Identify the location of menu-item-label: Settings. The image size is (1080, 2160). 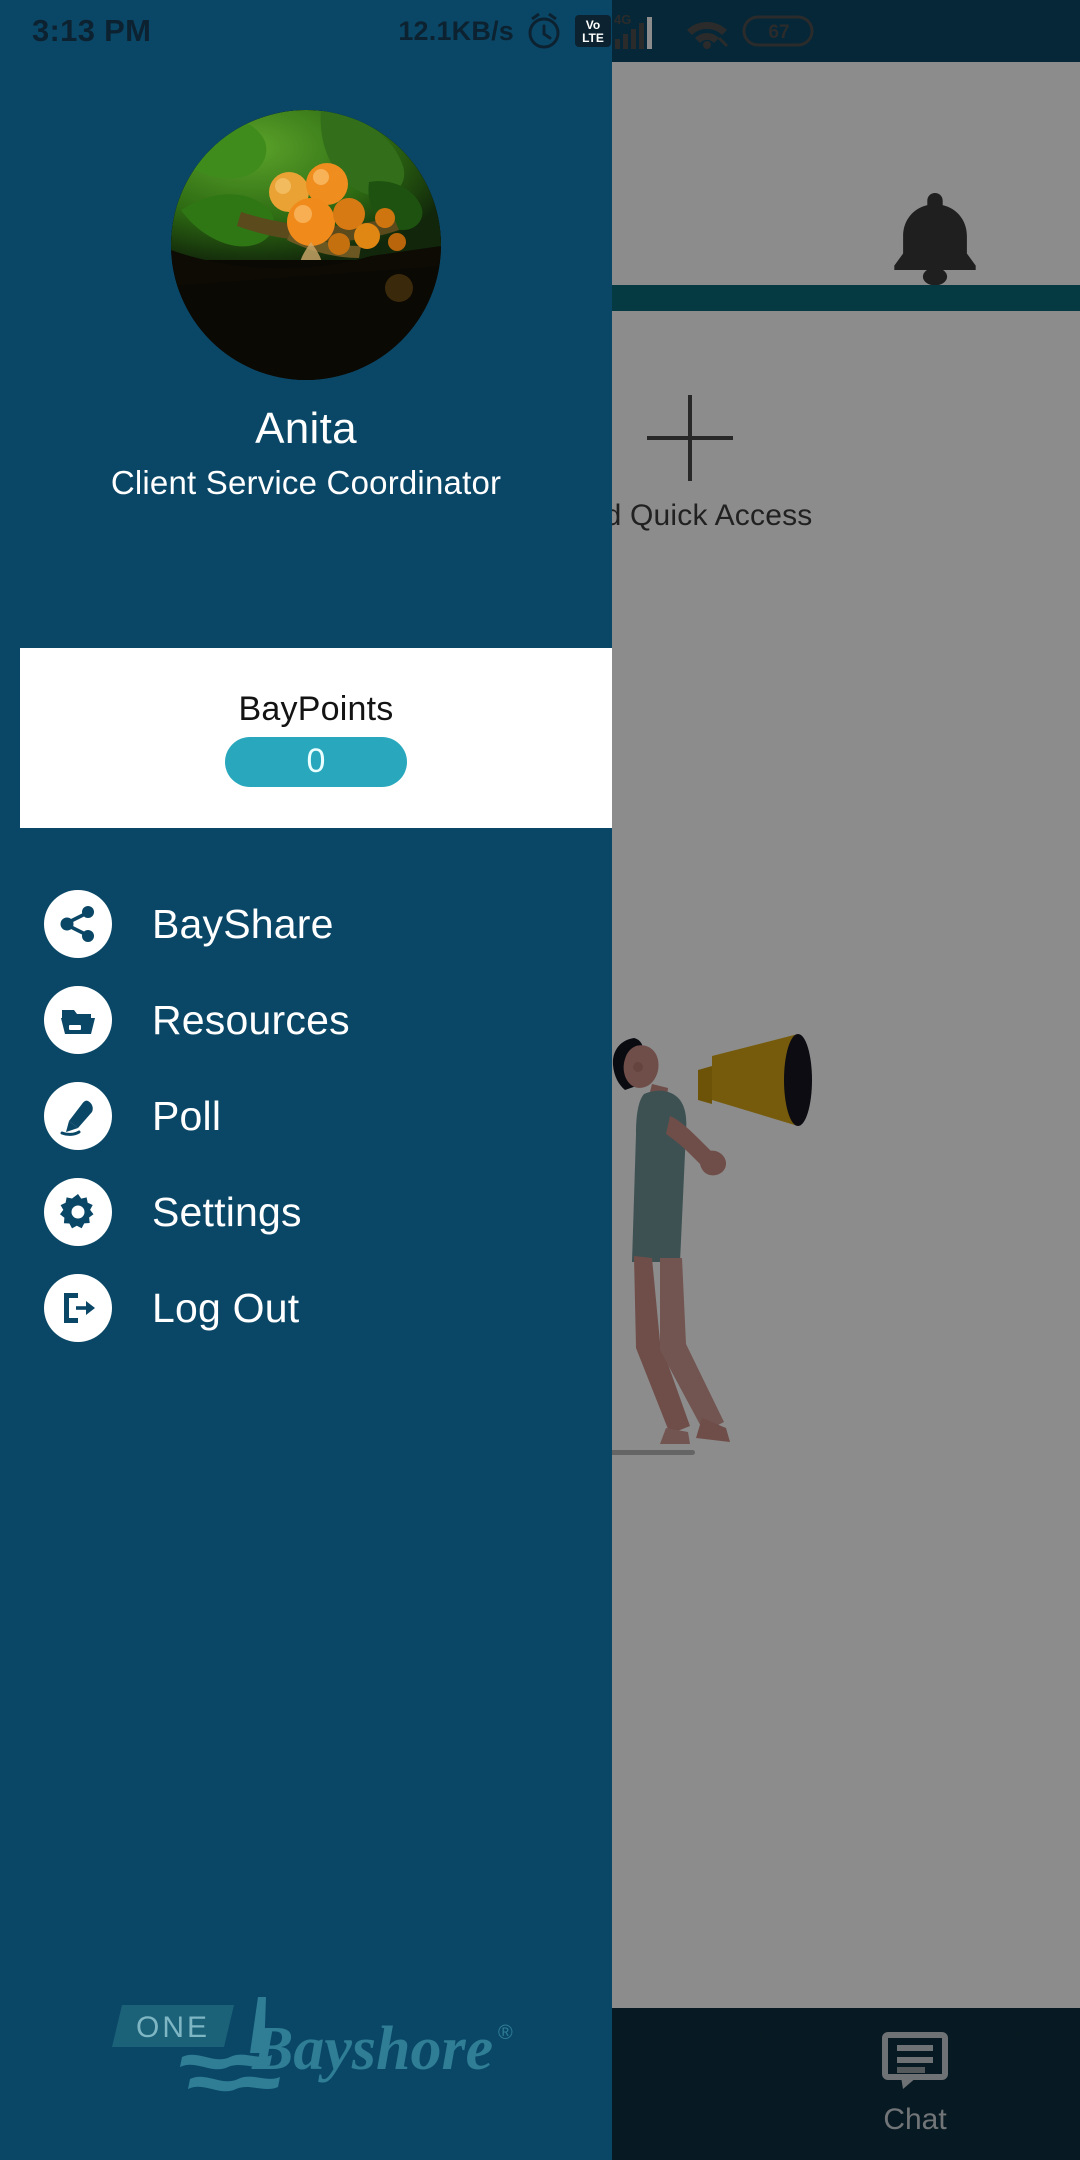
(227, 1211).